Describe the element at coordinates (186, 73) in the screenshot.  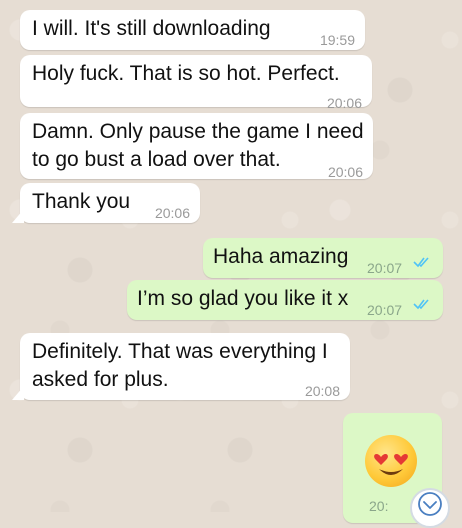
I see `message-text: Holy fuck. That is so hot. Perfect.` at that location.